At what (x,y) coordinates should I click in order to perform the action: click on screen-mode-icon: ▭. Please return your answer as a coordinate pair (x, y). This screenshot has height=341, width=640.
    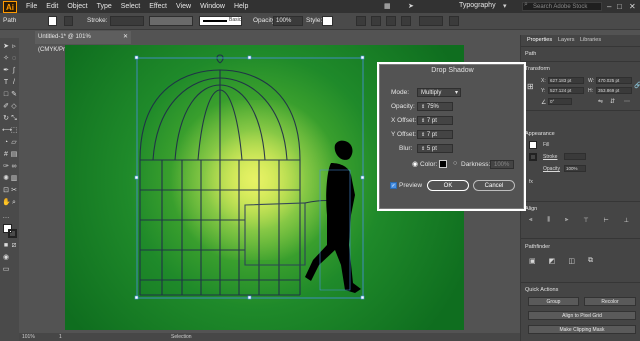
    Looking at the image, I should click on (6, 270).